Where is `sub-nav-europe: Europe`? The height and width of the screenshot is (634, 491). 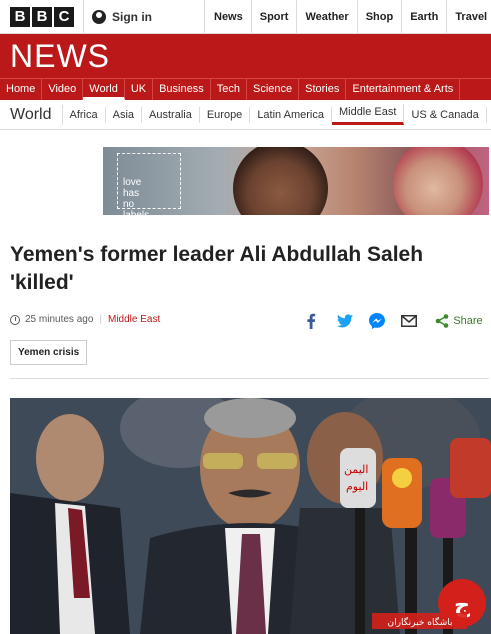 sub-nav-europe: Europe is located at coordinates (225, 114).